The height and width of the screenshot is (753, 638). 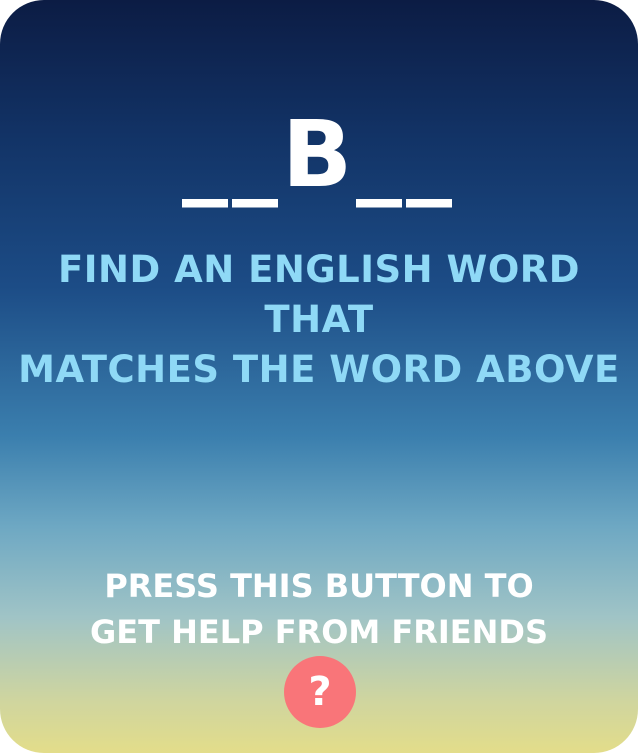 I want to click on instruction-line-2: MATCHES THE WORD ABOVE, so click(x=319, y=369).